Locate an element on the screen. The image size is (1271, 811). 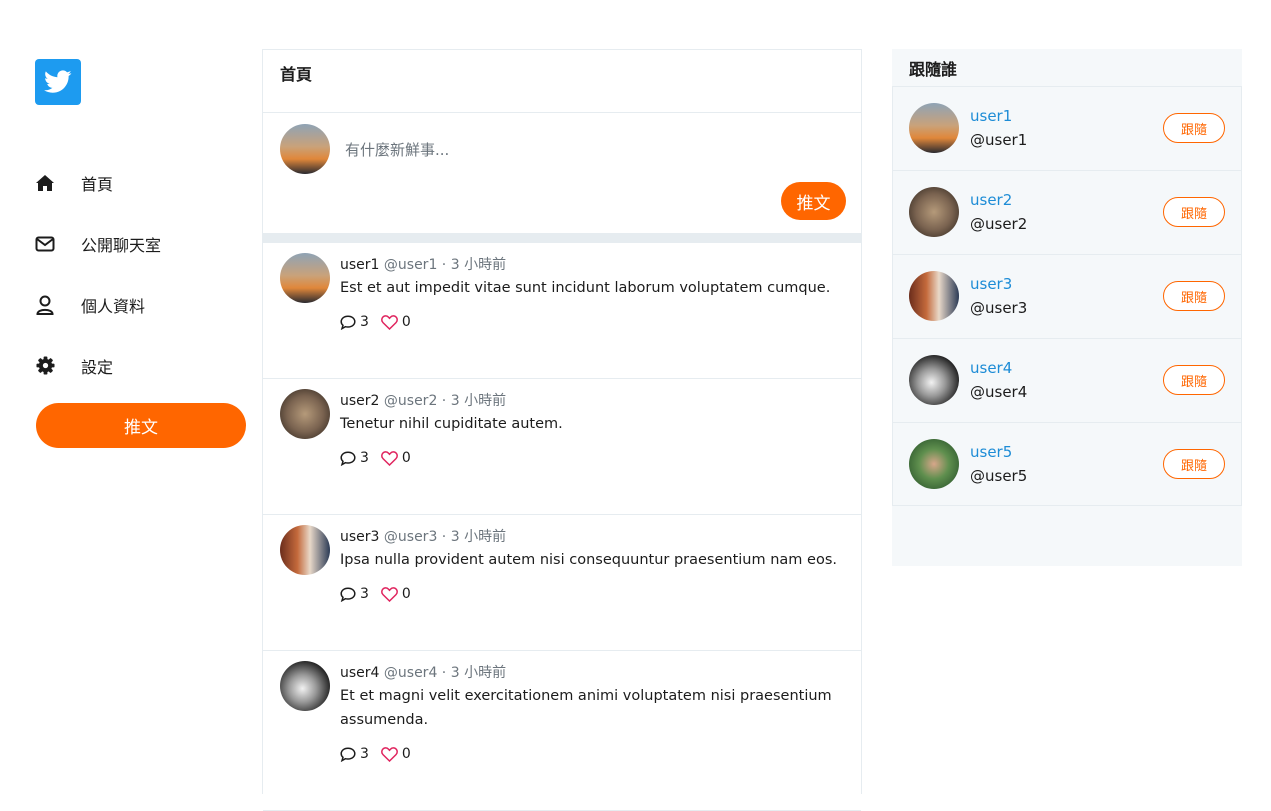
tweet-author: user1 is located at coordinates (359, 265).